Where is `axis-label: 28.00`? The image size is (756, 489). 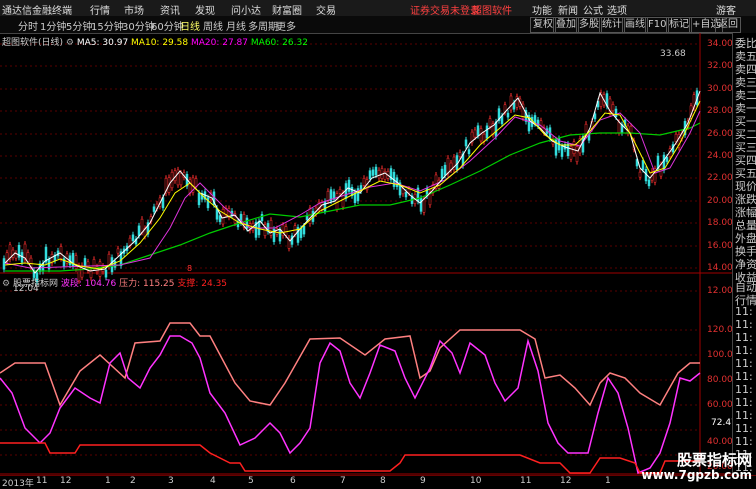 axis-label: 28.00 is located at coordinates (720, 111).